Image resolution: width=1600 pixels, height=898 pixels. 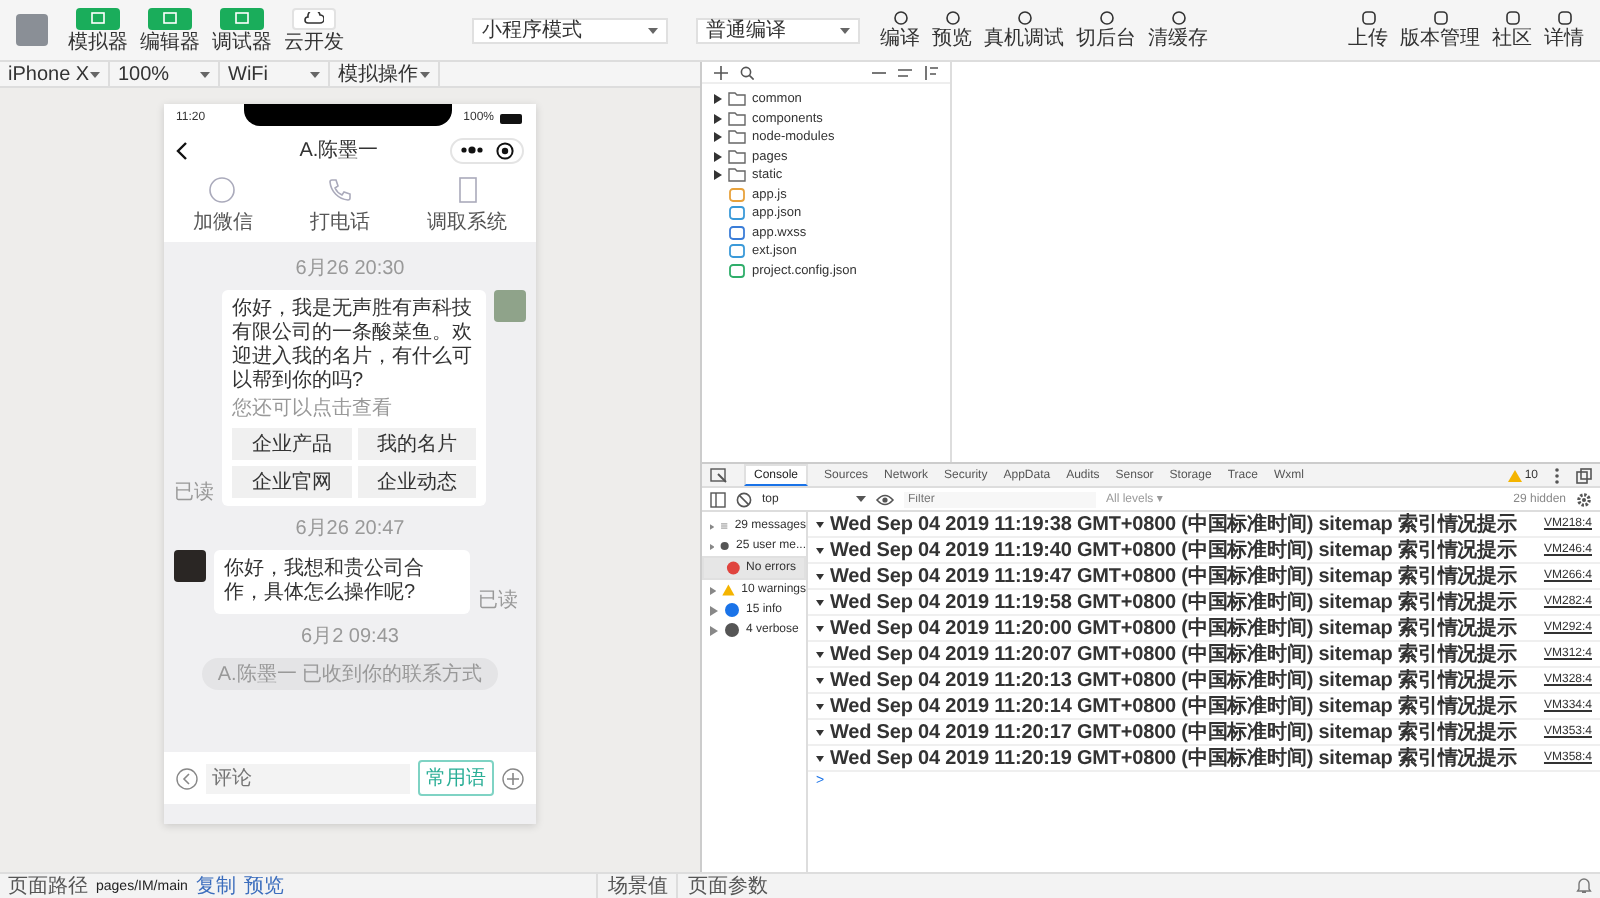 I want to click on device-select: 模拟操作, so click(x=385, y=74).